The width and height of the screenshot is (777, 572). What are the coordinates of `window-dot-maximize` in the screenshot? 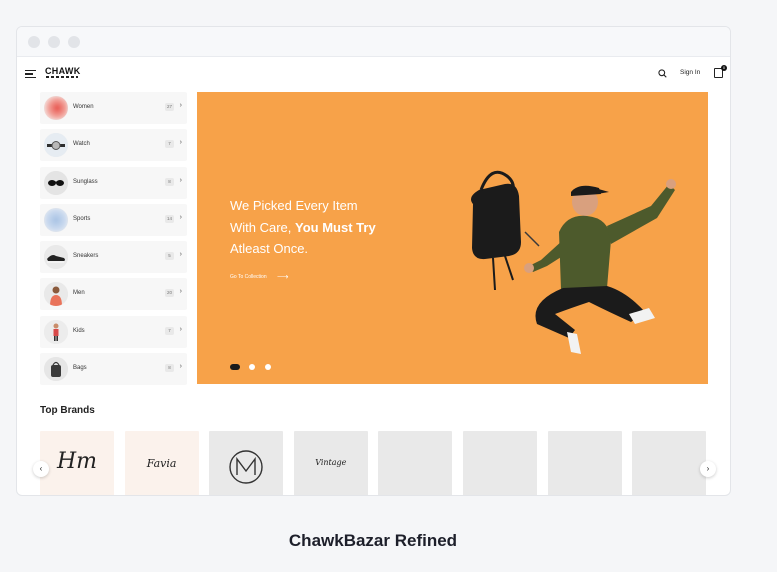 It's located at (74, 42).